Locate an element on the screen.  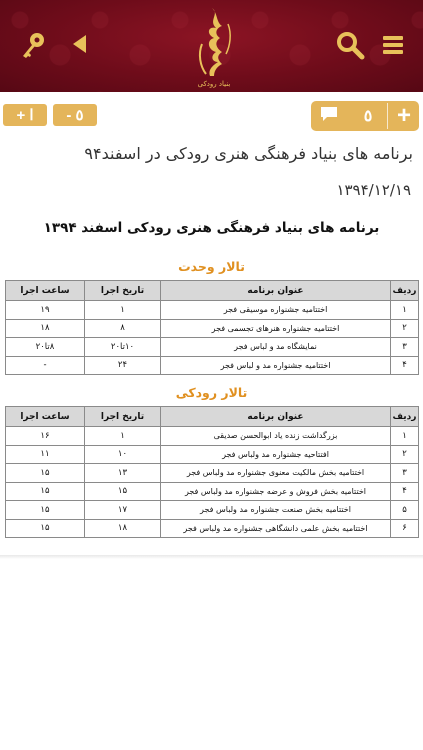
cell-date: ۱۸ is located at coordinates (122, 528).